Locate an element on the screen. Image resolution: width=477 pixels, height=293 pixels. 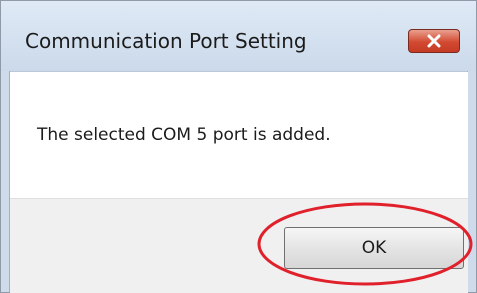
message-text: The selected COM 5 port is added. is located at coordinates (184, 135).